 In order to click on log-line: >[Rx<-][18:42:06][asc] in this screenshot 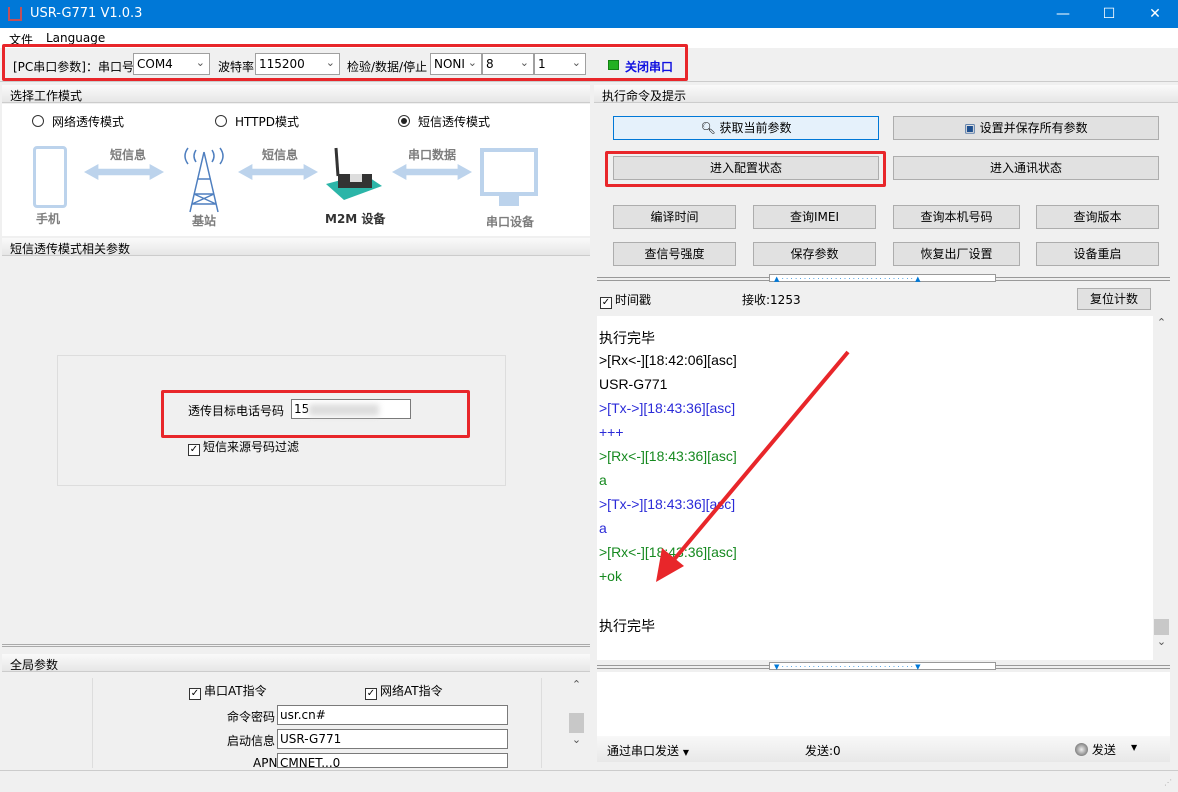, I will do `click(668, 360)`.